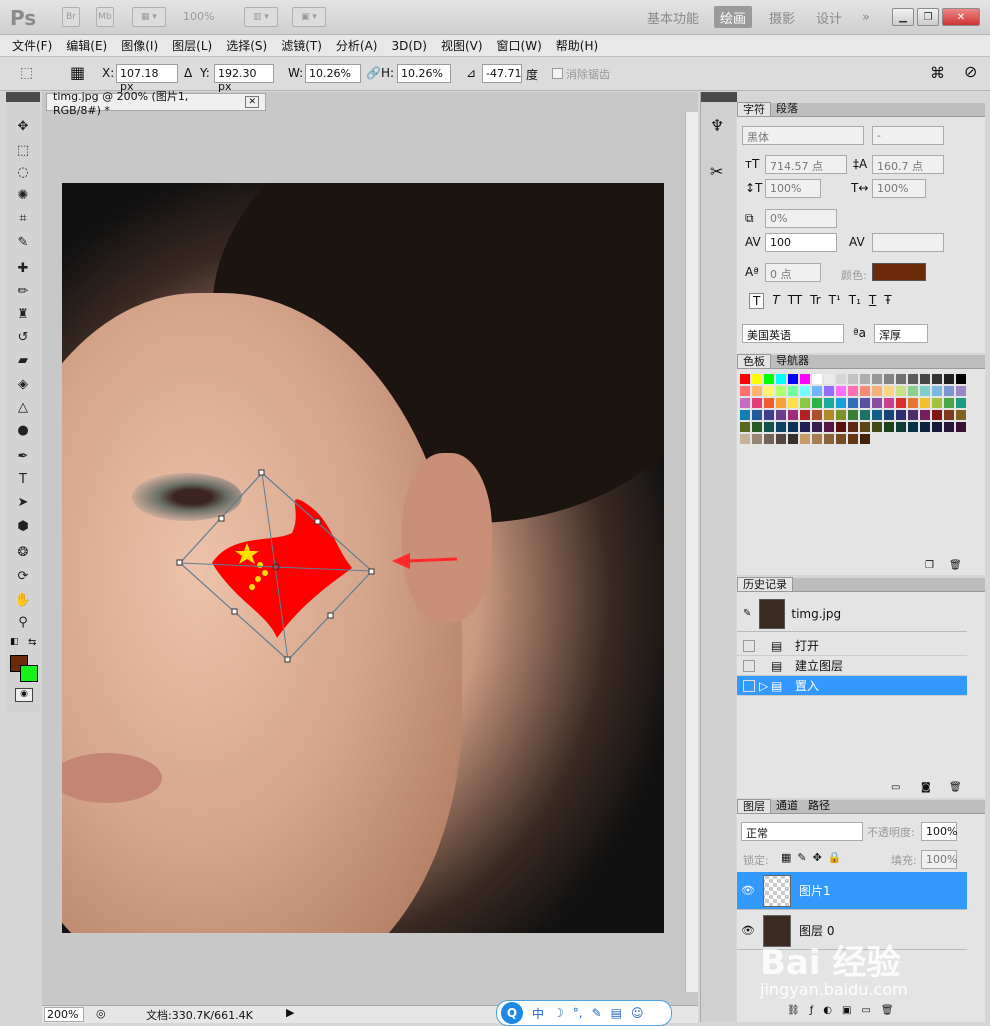  What do you see at coordinates (23, 126) in the screenshot?
I see `move-tool-icon: ✥` at bounding box center [23, 126].